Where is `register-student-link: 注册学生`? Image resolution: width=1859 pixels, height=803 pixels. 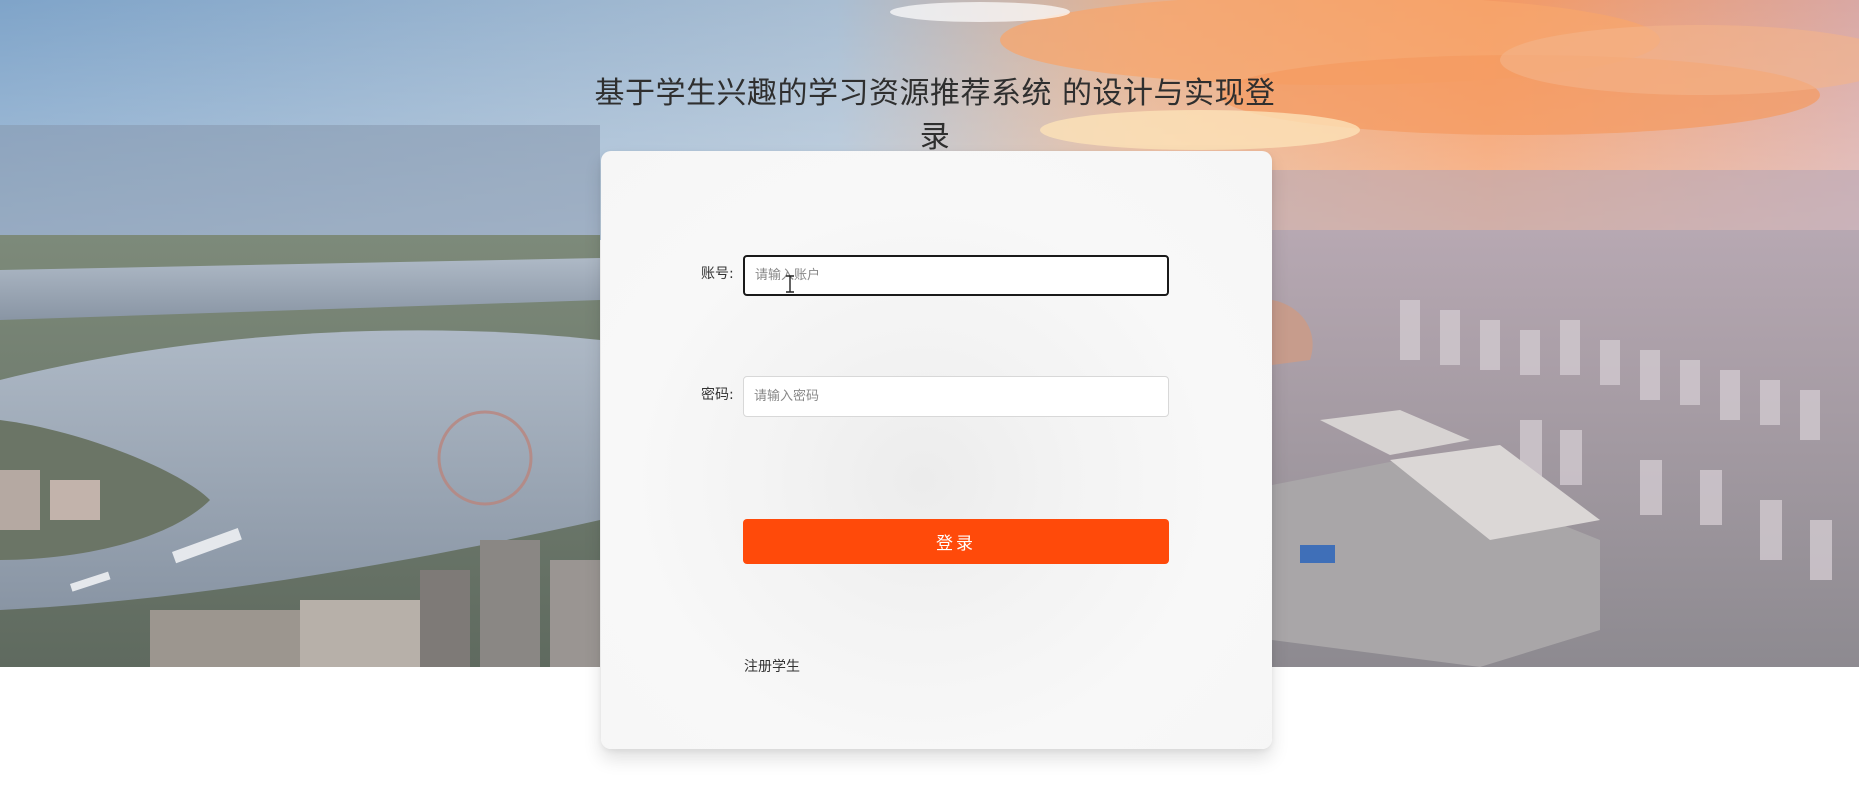 register-student-link: 注册学生 is located at coordinates (772, 666).